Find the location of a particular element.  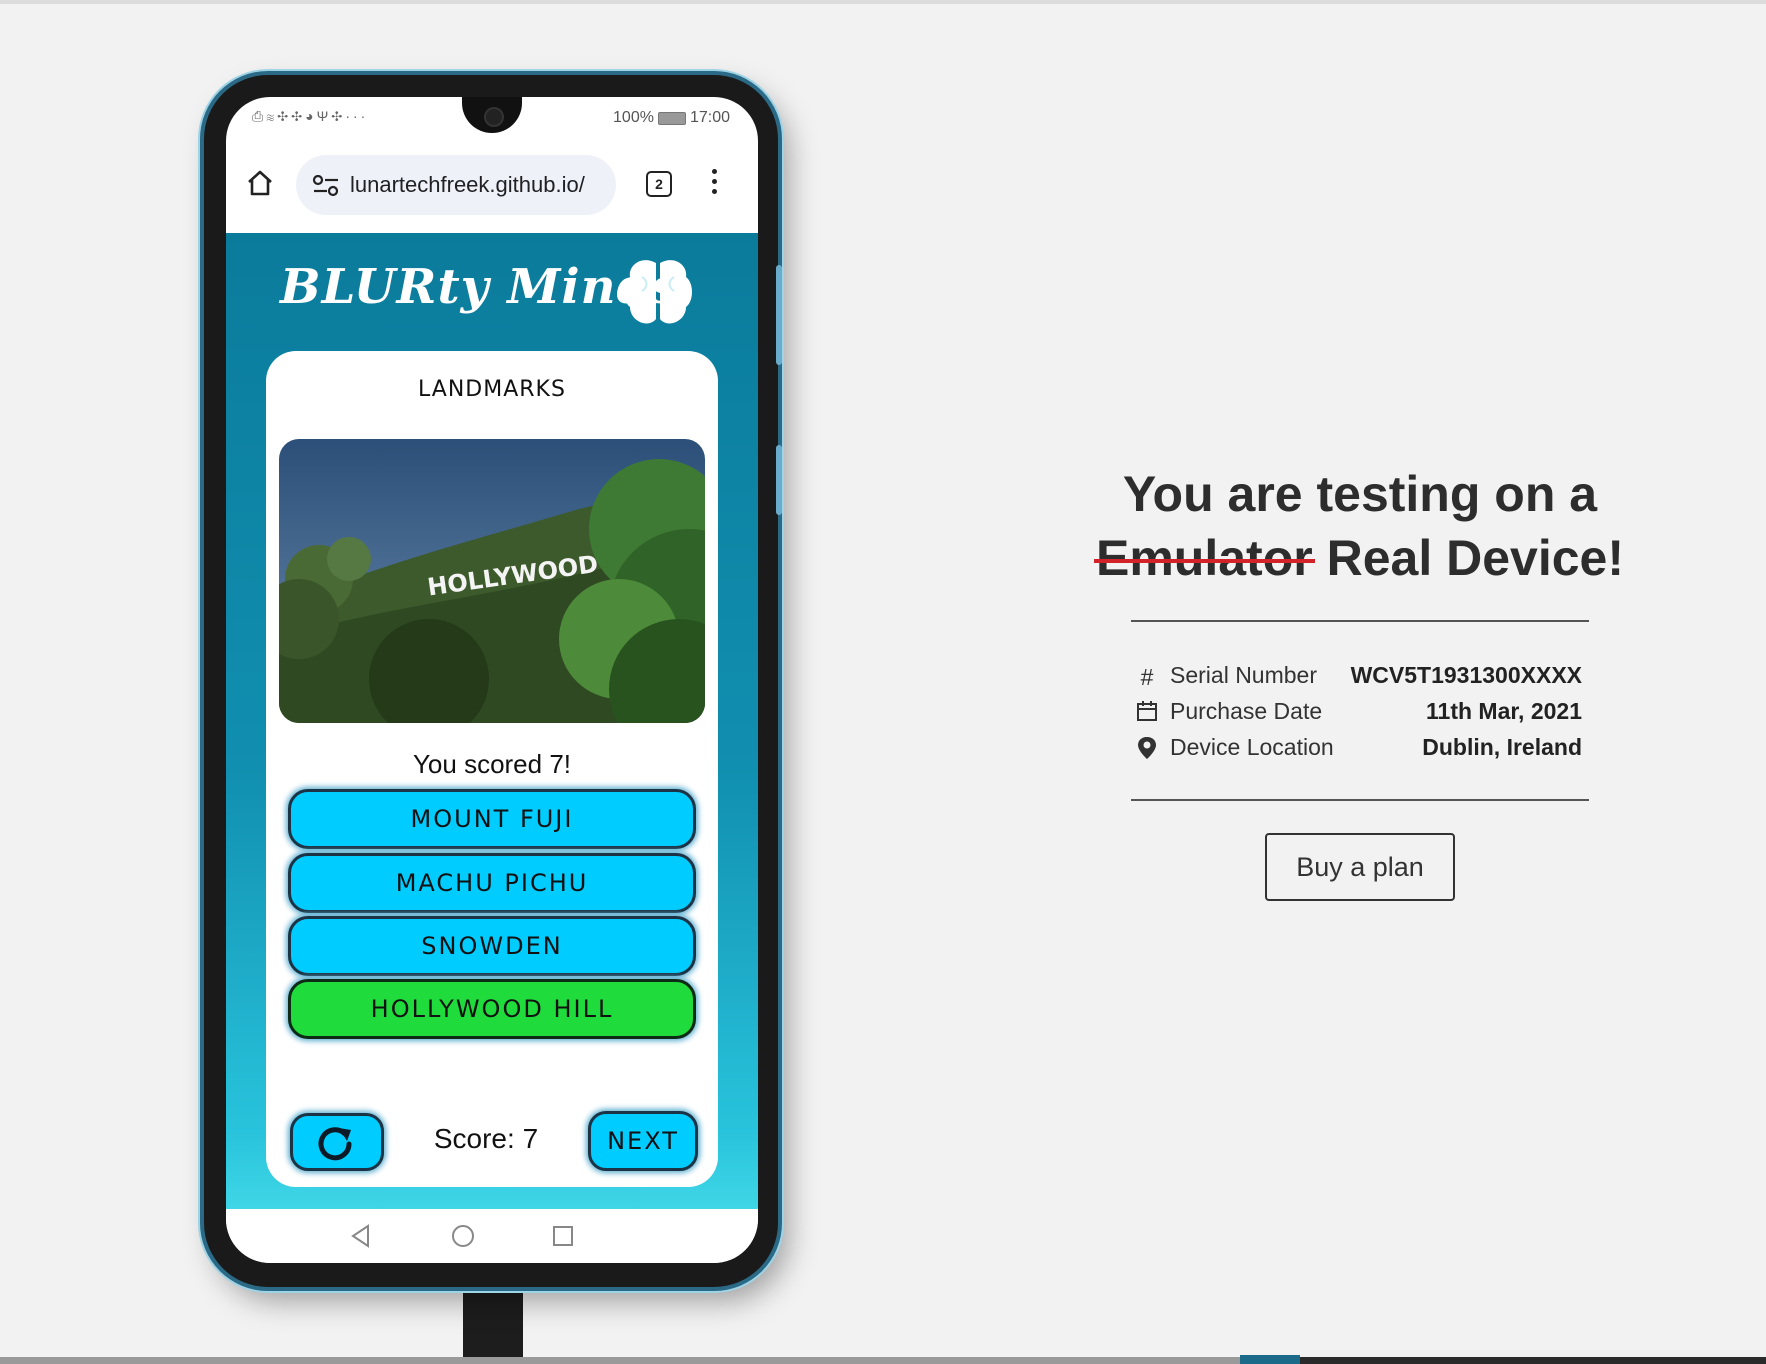

usb-cable is located at coordinates (493, 1323).